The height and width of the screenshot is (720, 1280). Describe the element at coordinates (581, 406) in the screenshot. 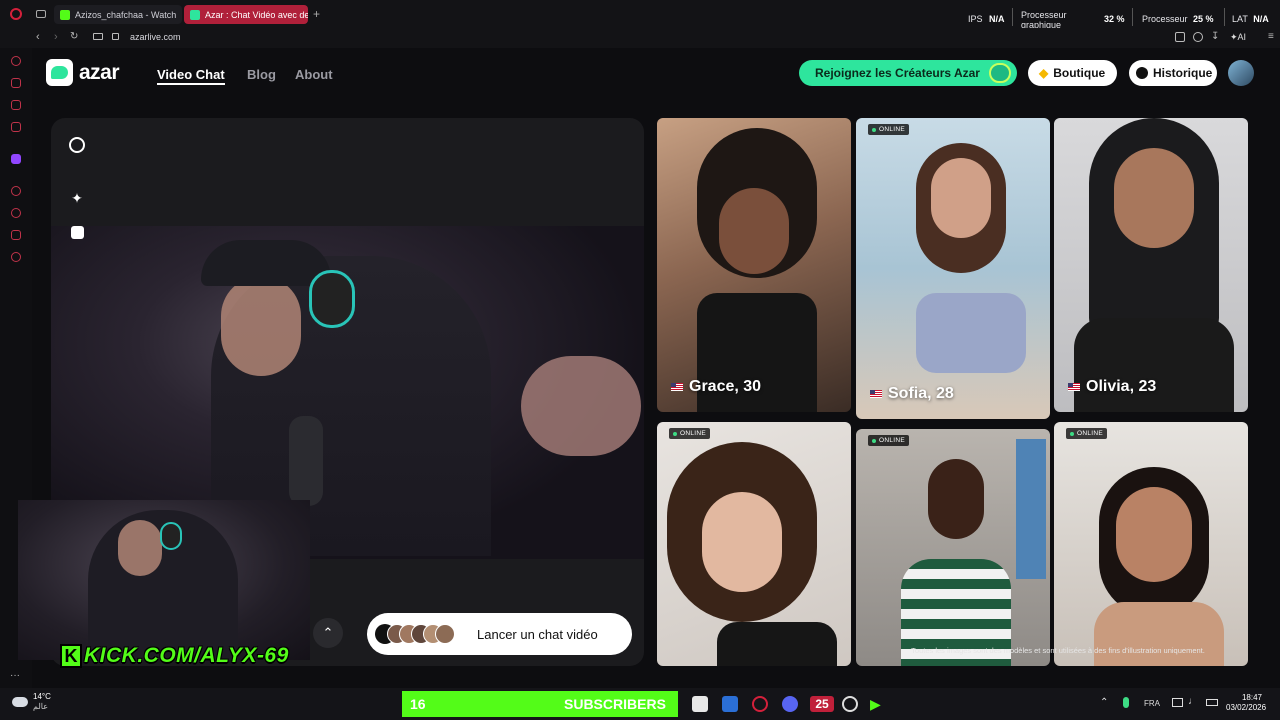

I see `webcam-hand` at that location.